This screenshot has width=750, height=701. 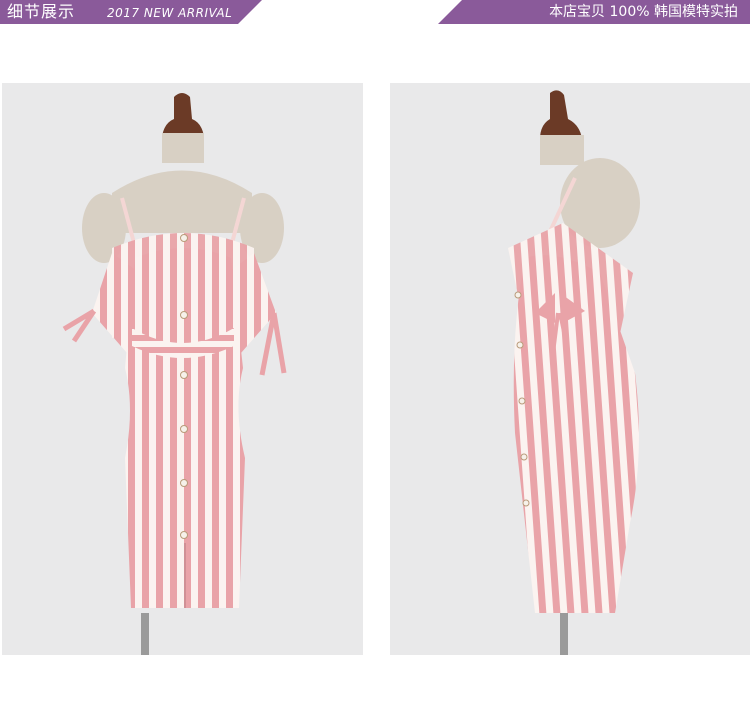 What do you see at coordinates (41, 11) in the screenshot?
I see `section-title: 细节展示` at bounding box center [41, 11].